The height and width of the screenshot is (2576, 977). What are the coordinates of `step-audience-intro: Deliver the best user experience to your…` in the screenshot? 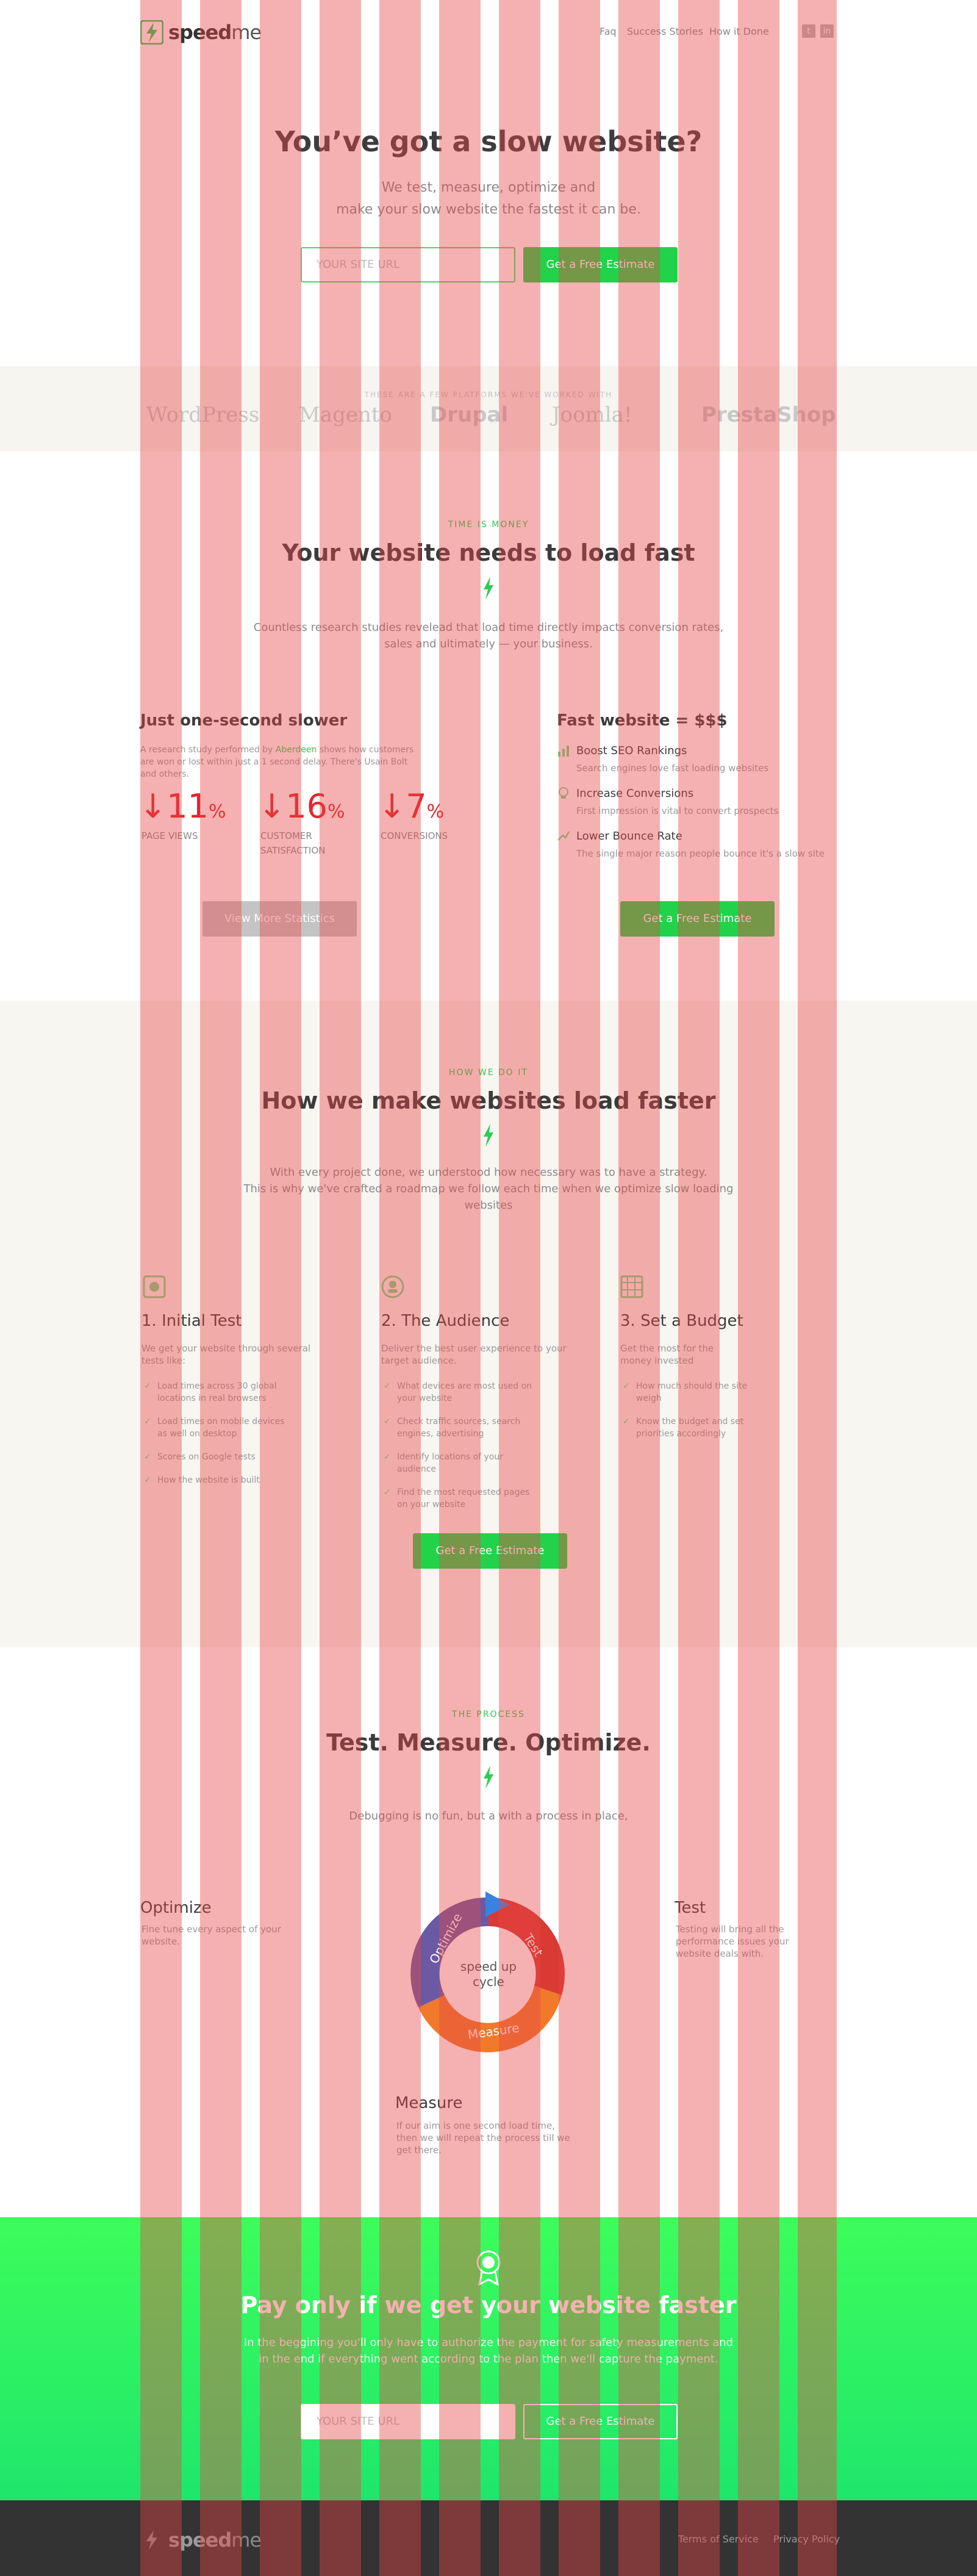 It's located at (474, 1354).